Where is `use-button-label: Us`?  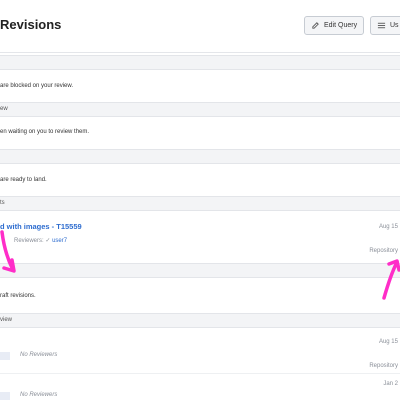
use-button-label: Us is located at coordinates (394, 25).